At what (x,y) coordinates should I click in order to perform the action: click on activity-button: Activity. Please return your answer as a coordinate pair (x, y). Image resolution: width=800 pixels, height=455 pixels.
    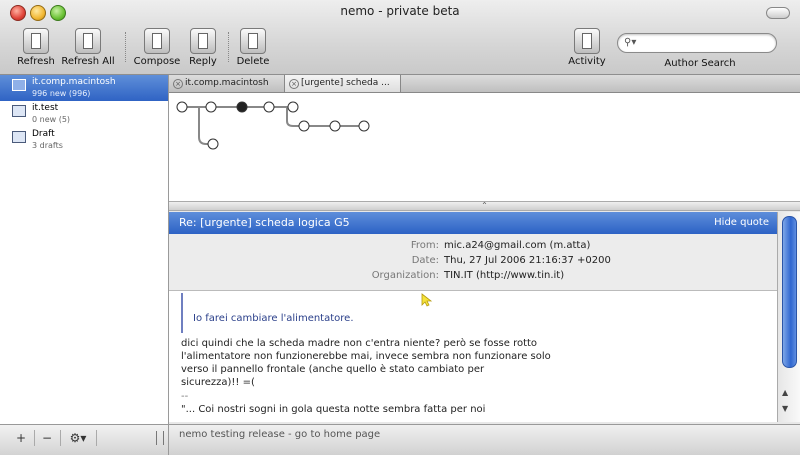
    Looking at the image, I should click on (587, 47).